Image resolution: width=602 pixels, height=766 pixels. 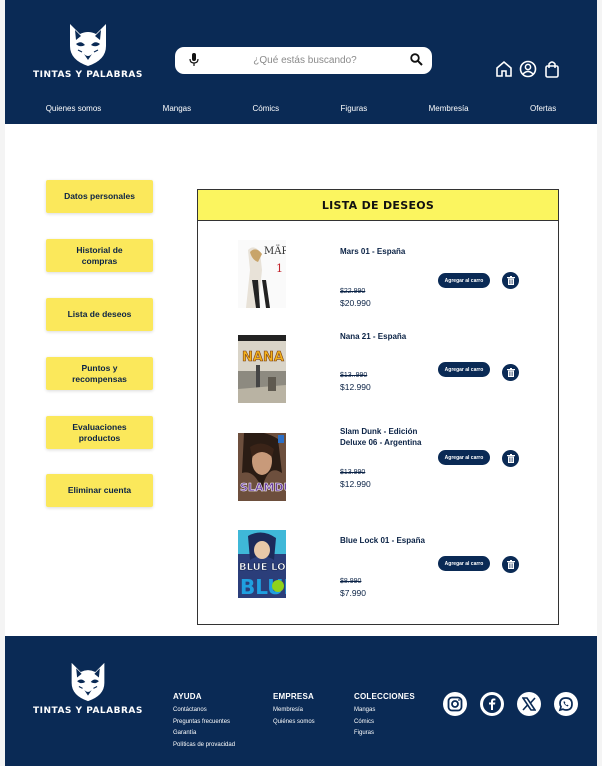 I want to click on footer-heading: AYUDA, so click(x=187, y=696).